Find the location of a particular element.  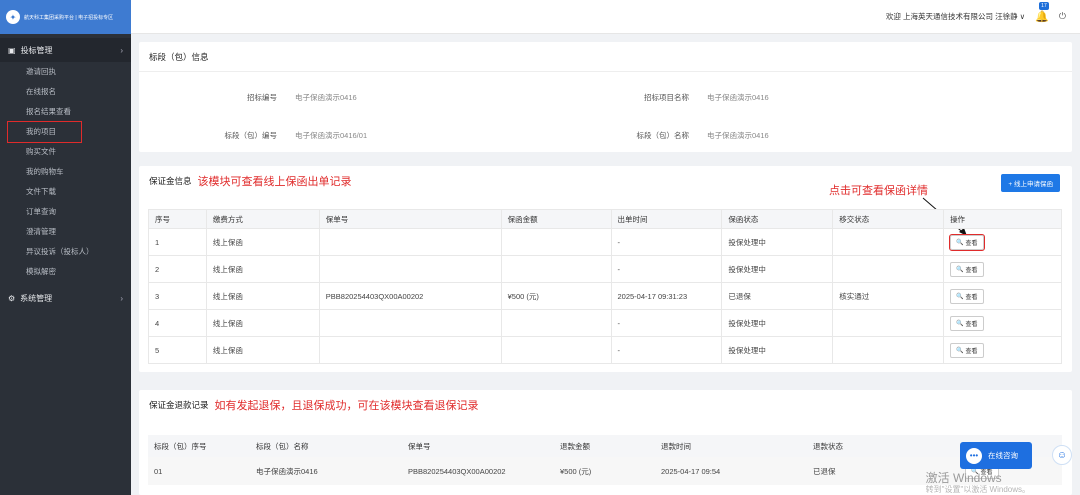

sidebar-item-mock-decrypt: 模拟解密 is located at coordinates (65, 272).